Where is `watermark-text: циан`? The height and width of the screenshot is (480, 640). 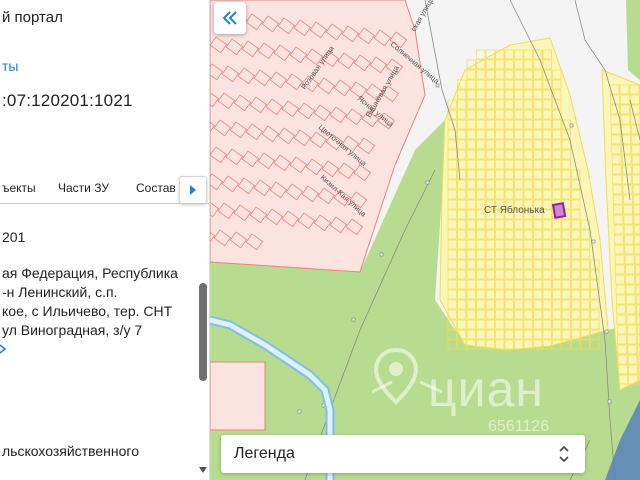
watermark-text: циан is located at coordinates (486, 389).